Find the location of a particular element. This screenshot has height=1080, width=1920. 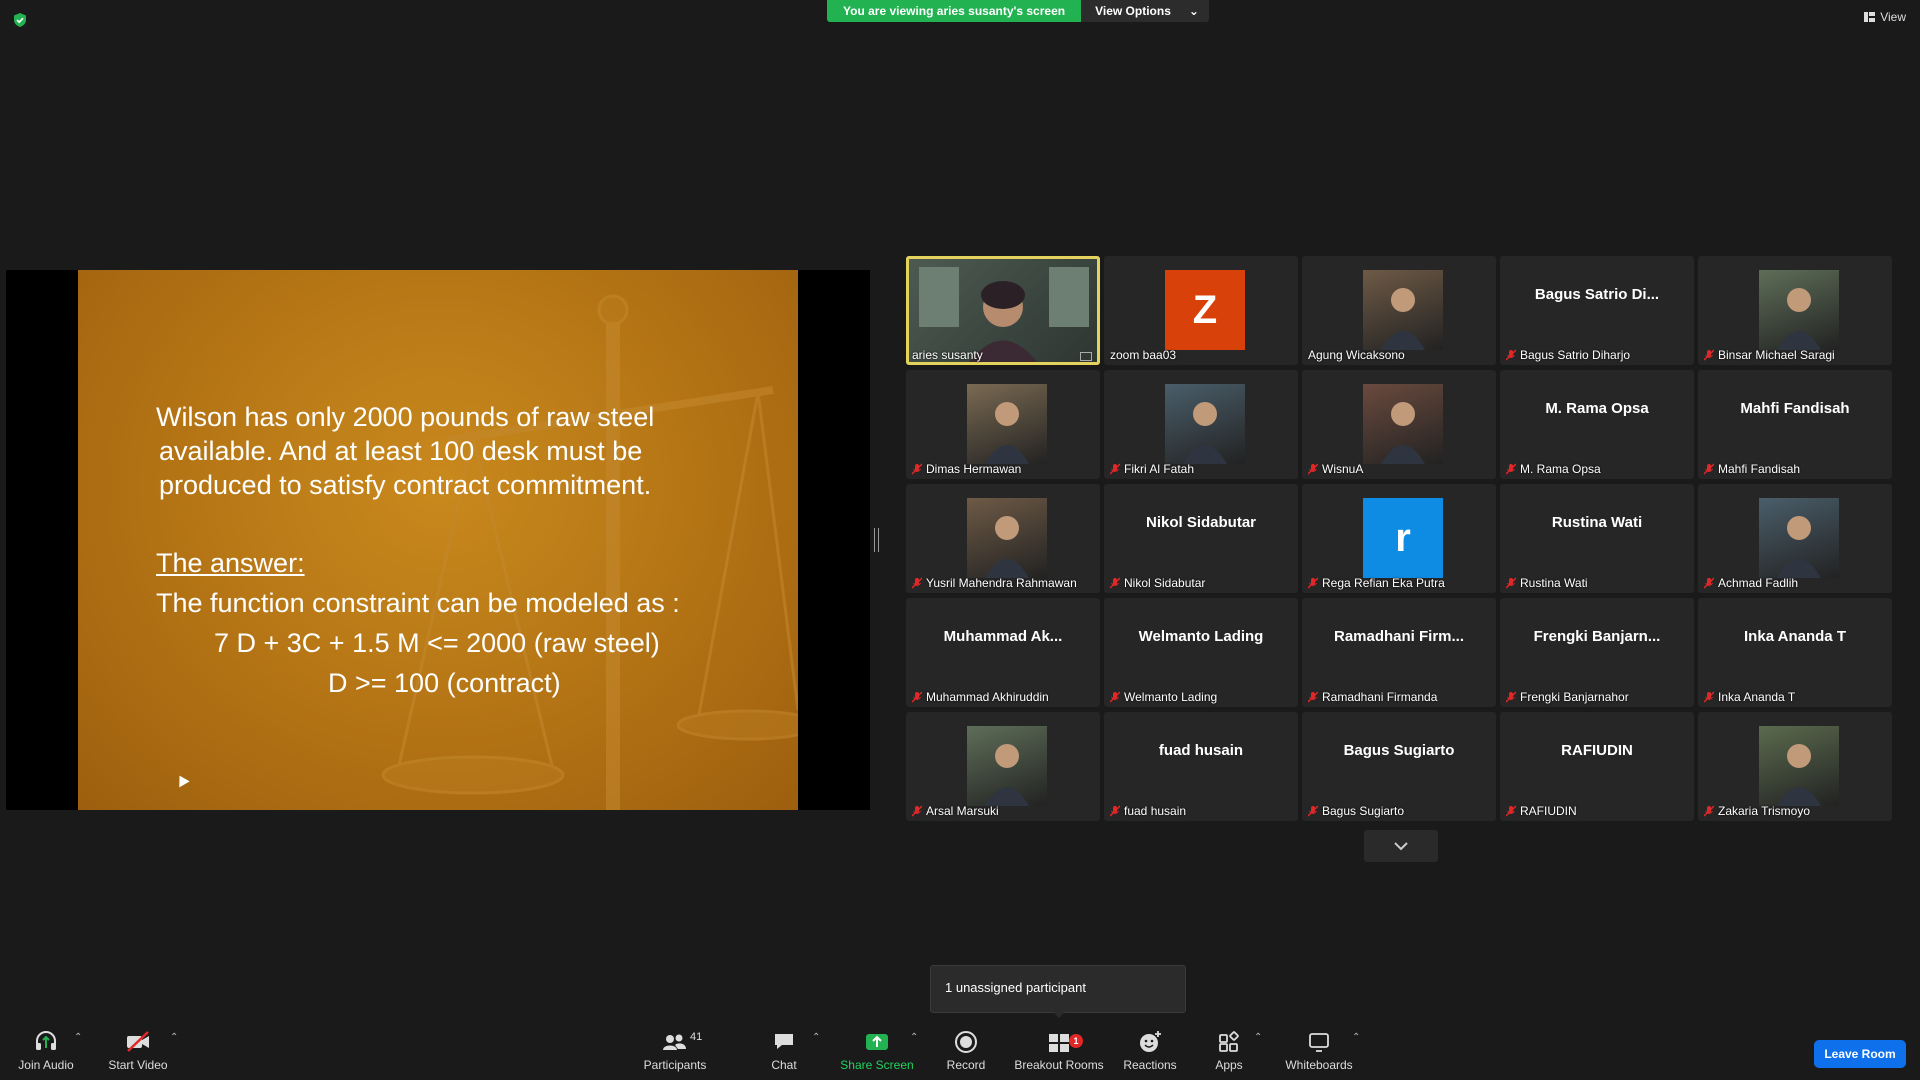

participant-name-label: Bagus Sugiarto is located at coordinates (1356, 811).